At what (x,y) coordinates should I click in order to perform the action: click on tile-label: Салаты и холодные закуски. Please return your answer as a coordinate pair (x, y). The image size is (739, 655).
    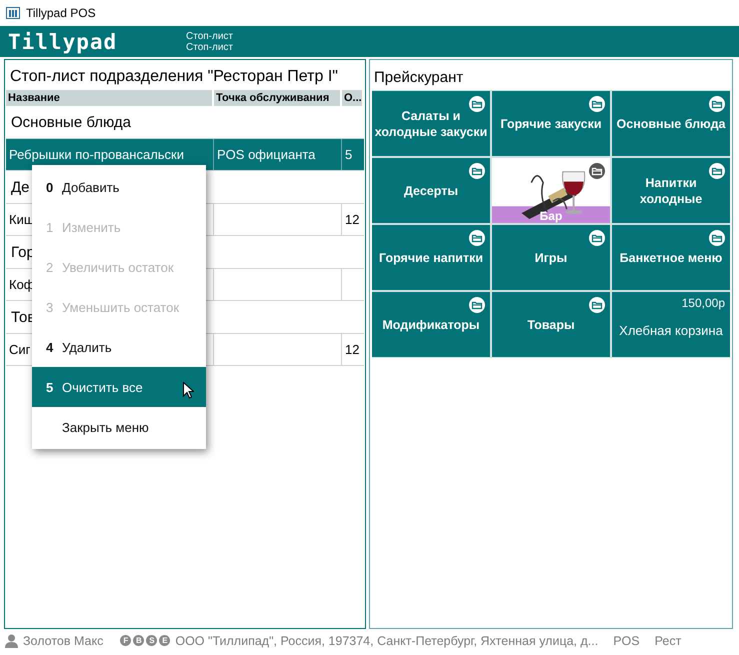
    Looking at the image, I should click on (431, 124).